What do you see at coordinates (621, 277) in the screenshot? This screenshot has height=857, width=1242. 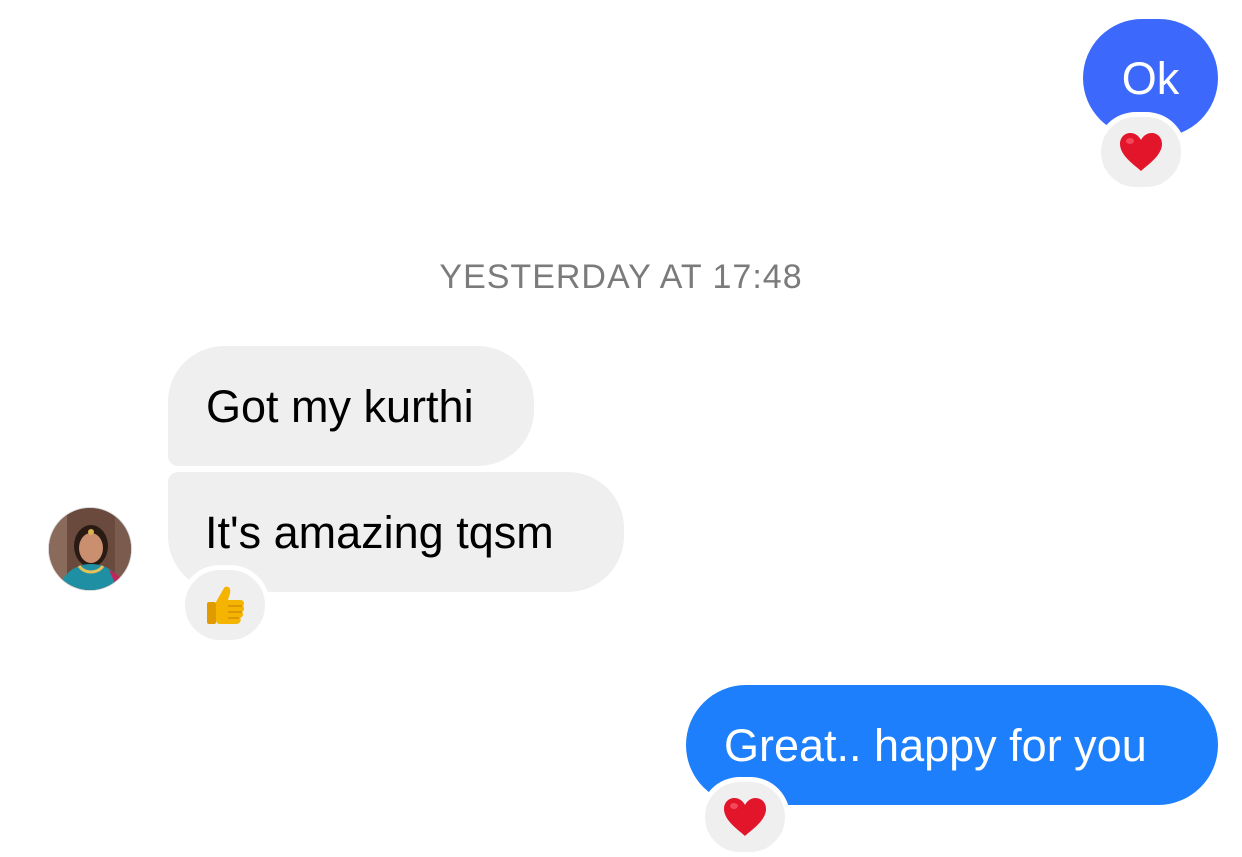 I see `conversation-timestamp: YESTERDAY AT 17:48` at bounding box center [621, 277].